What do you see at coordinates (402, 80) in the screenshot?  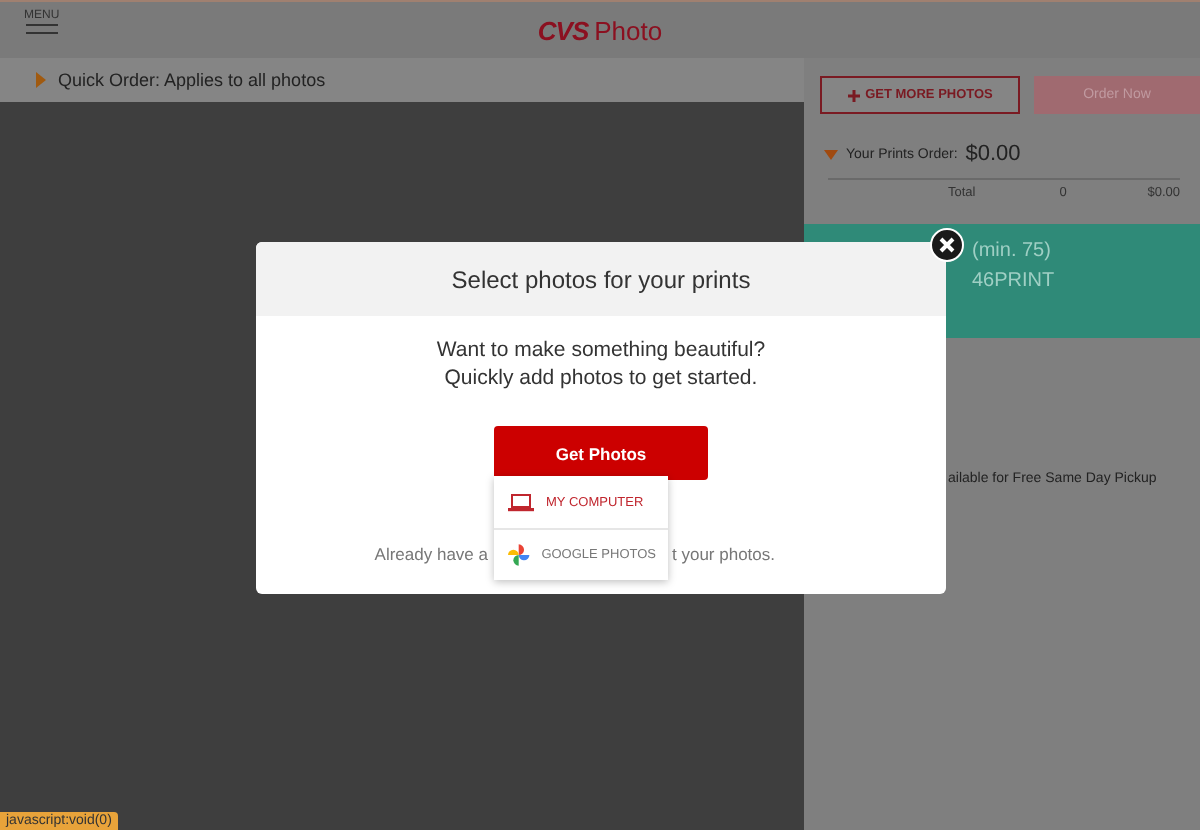 I see `quick-order-bar: Quick Order: Applies to all photos` at bounding box center [402, 80].